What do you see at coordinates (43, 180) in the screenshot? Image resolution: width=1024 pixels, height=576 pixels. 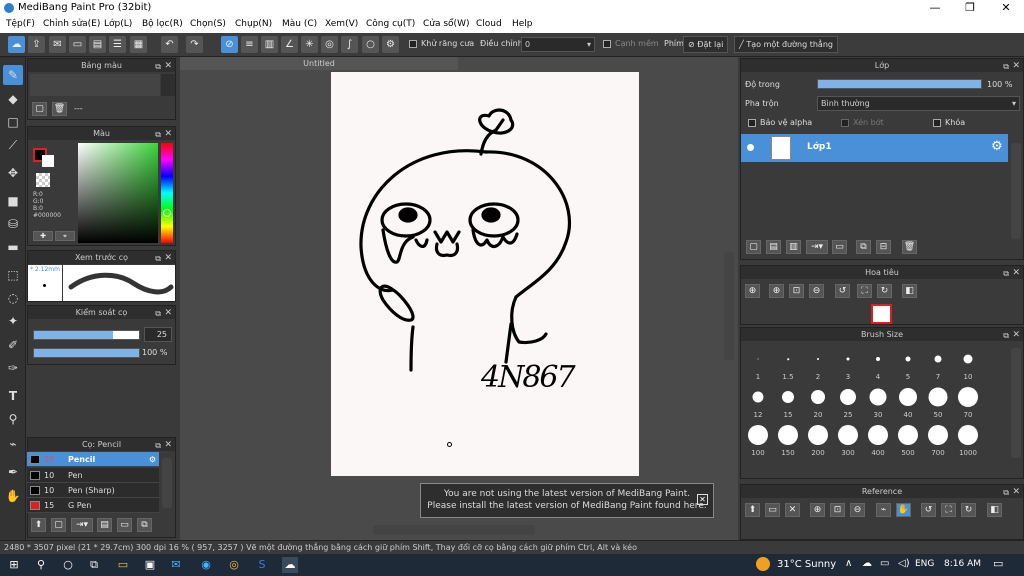 I see `transparent-color-swatch` at bounding box center [43, 180].